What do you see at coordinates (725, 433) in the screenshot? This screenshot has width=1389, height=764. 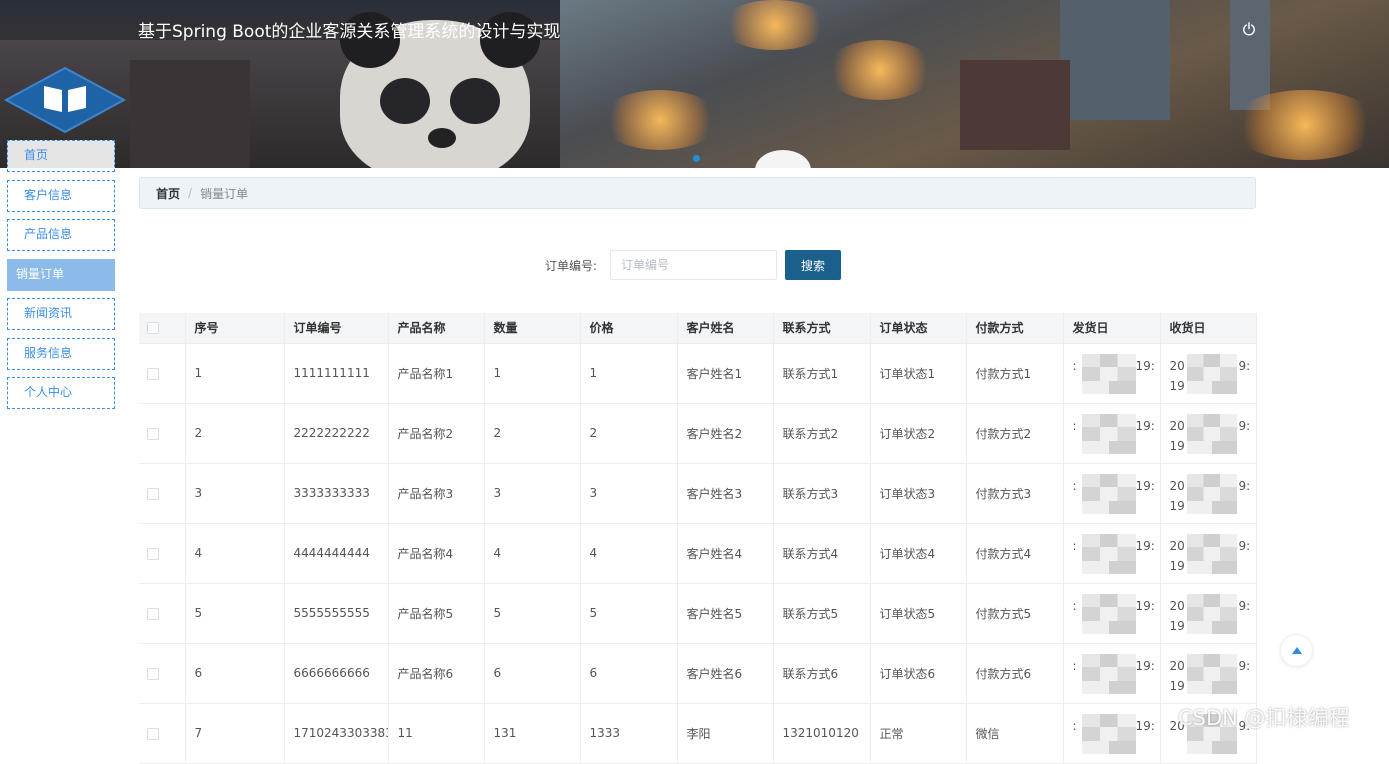 I see `cell-customer: 客户姓名2` at bounding box center [725, 433].